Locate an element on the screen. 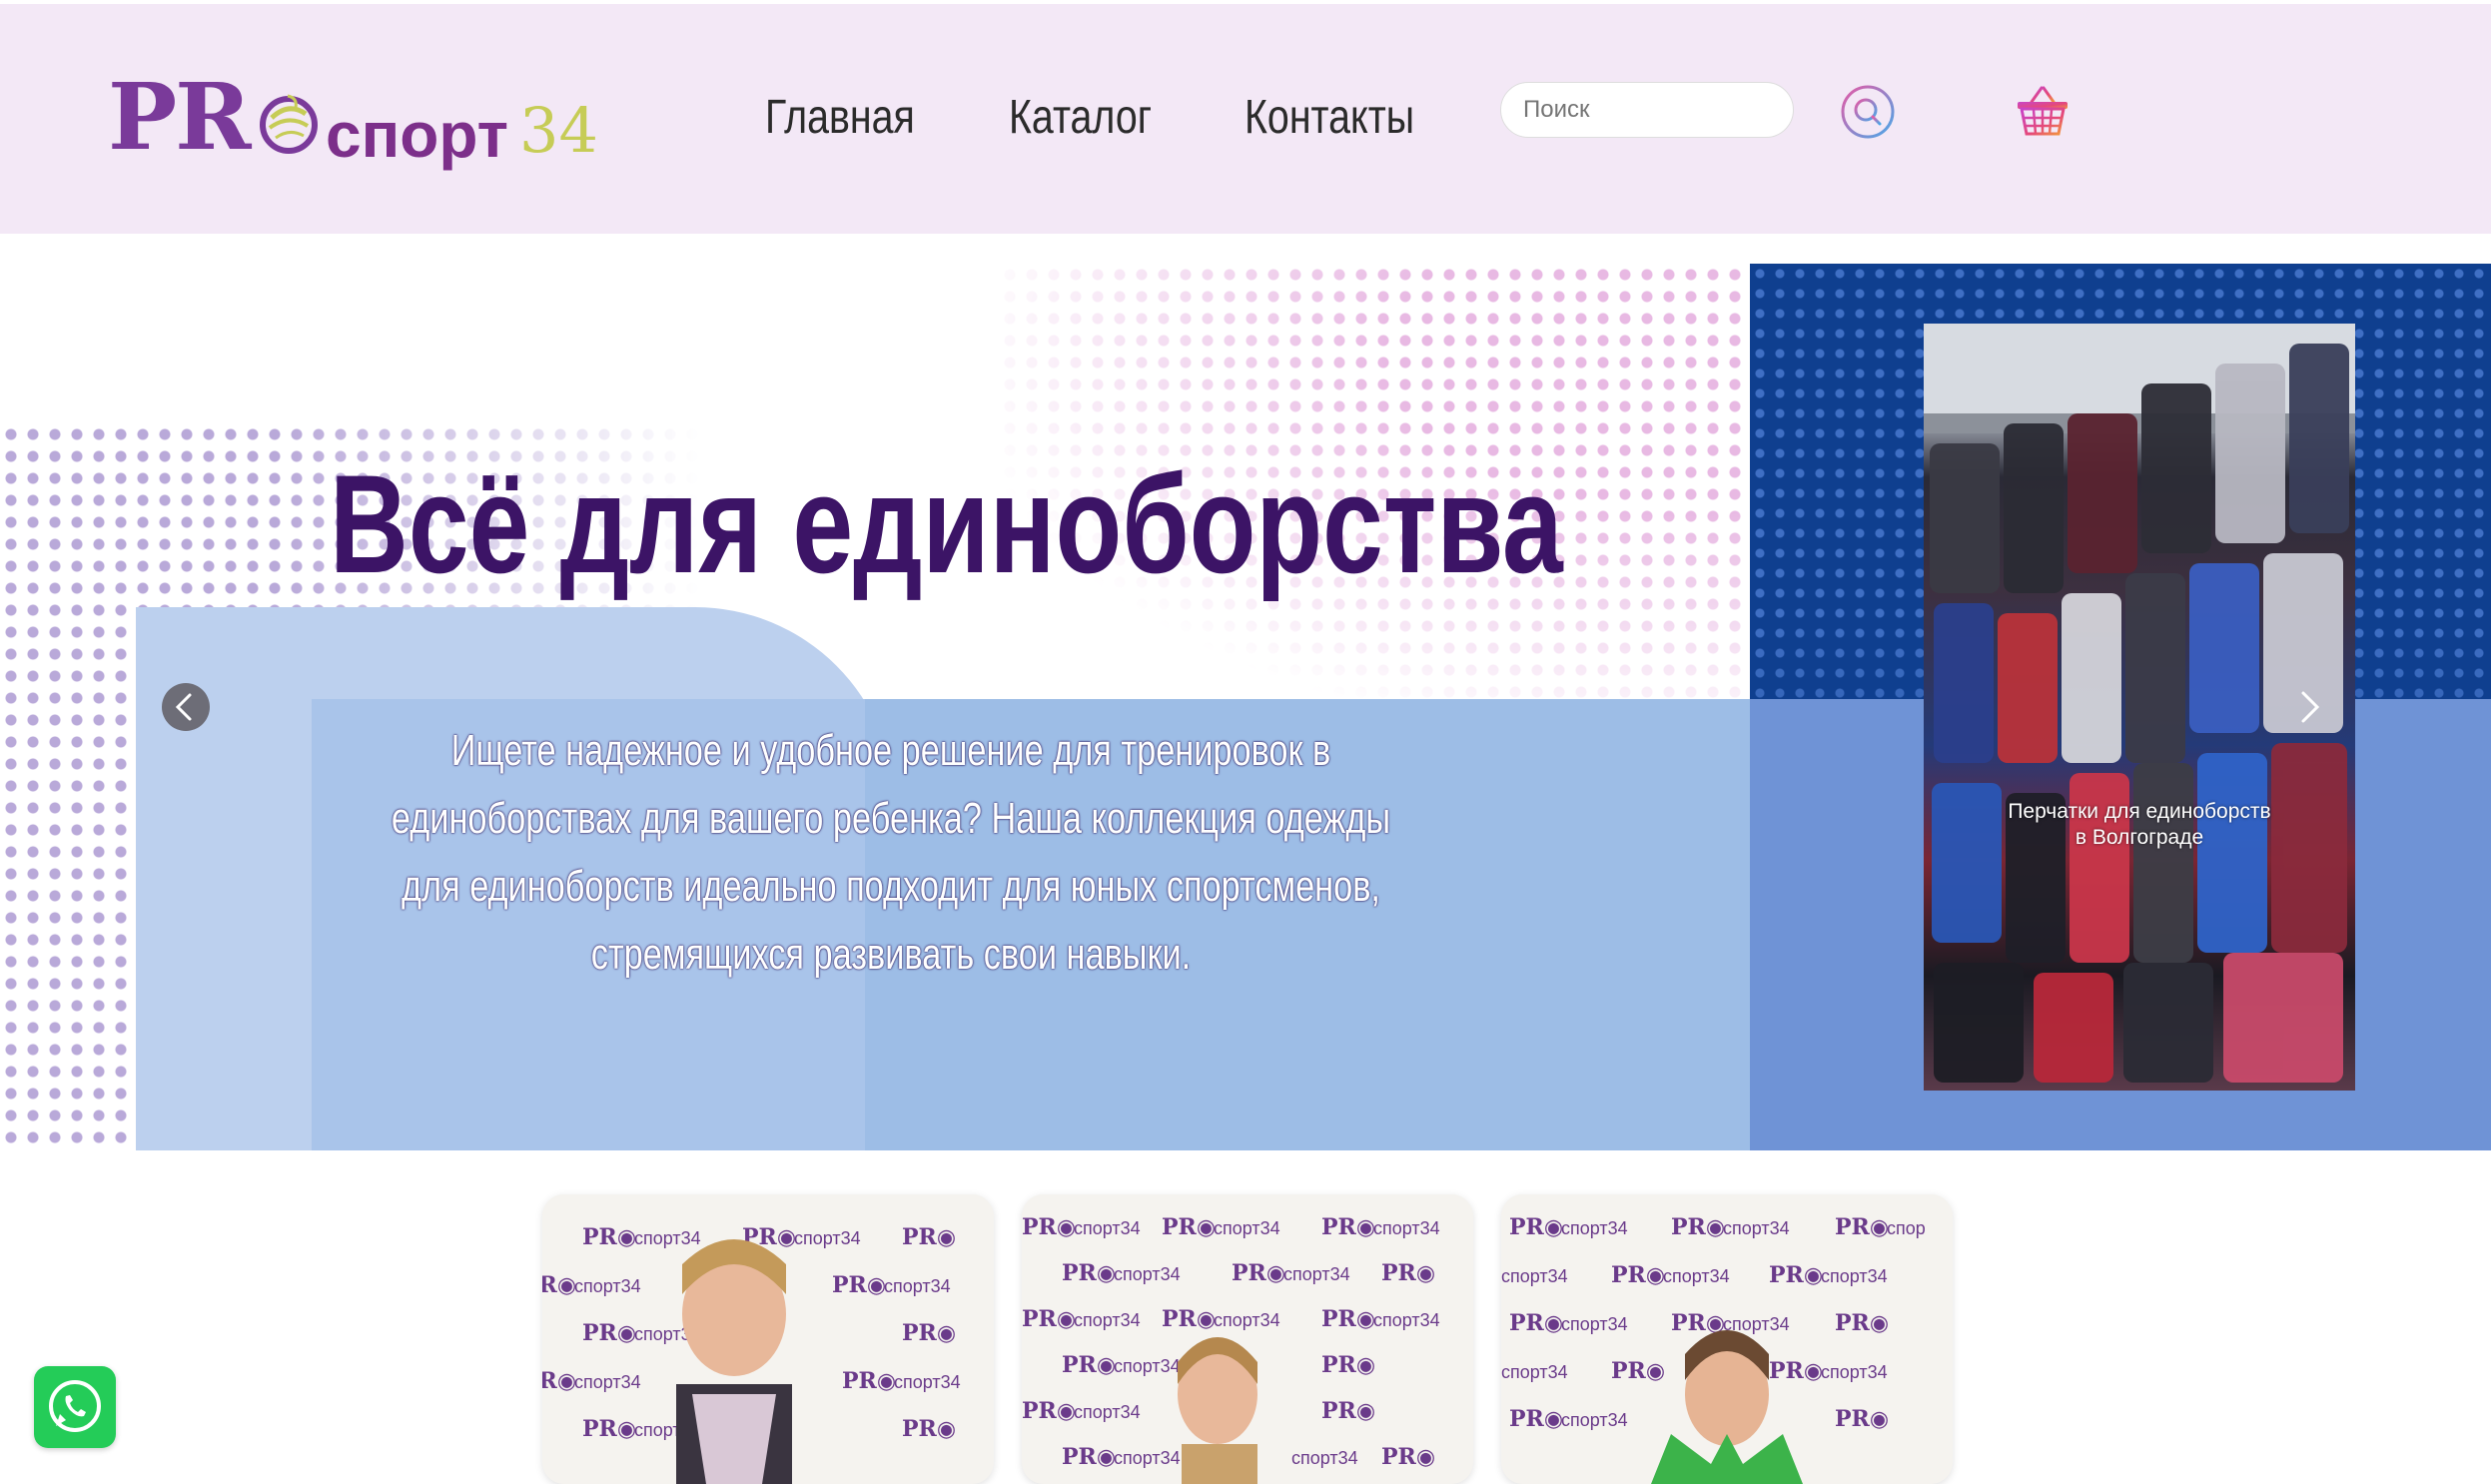 The width and height of the screenshot is (2491, 1484). nav-contacts: Контакты is located at coordinates (1329, 117).